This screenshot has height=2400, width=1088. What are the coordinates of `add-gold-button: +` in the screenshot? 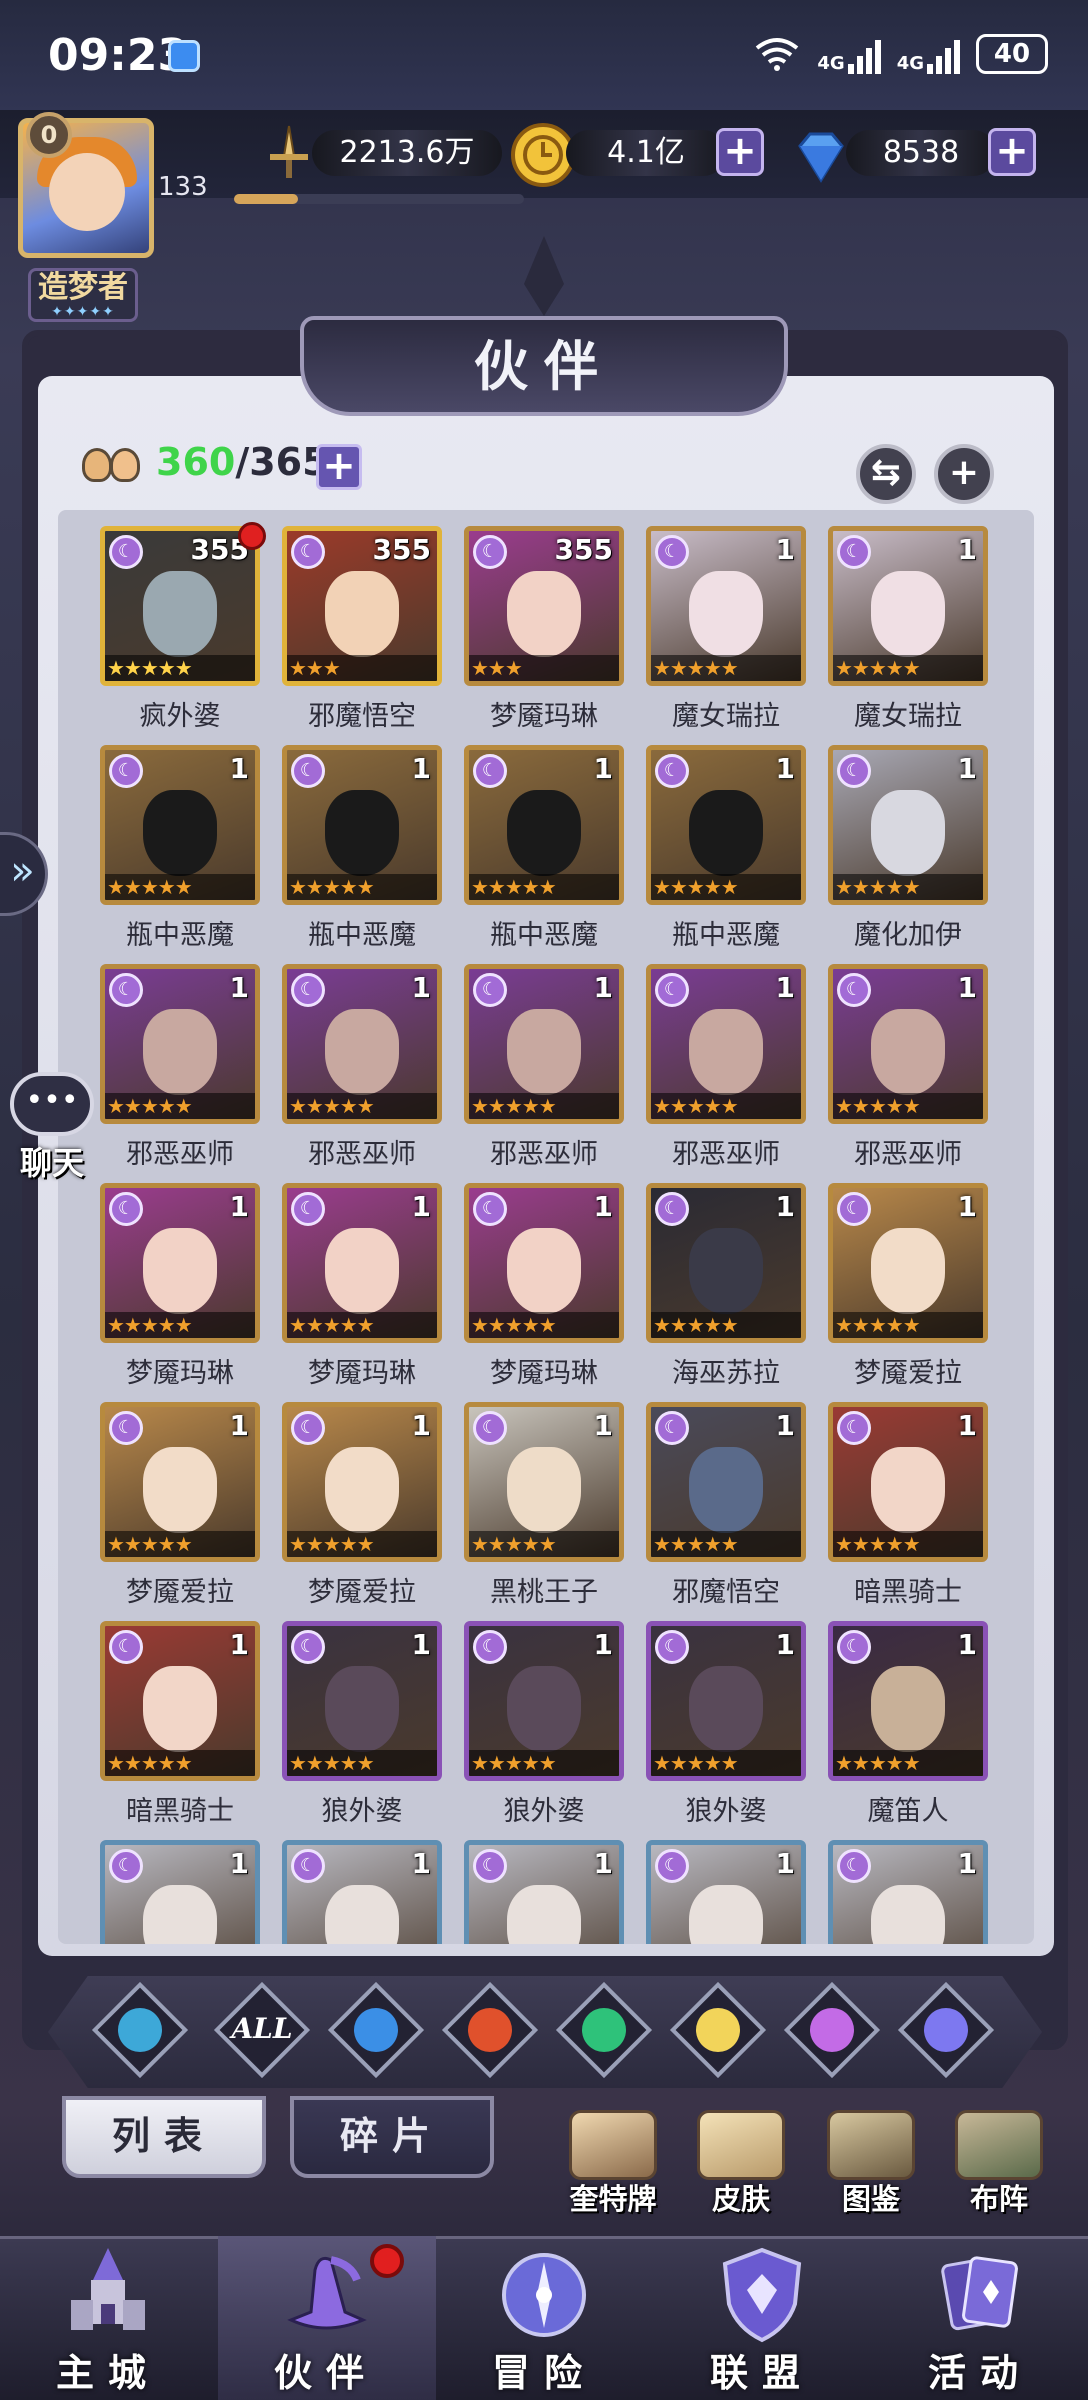 It's located at (740, 152).